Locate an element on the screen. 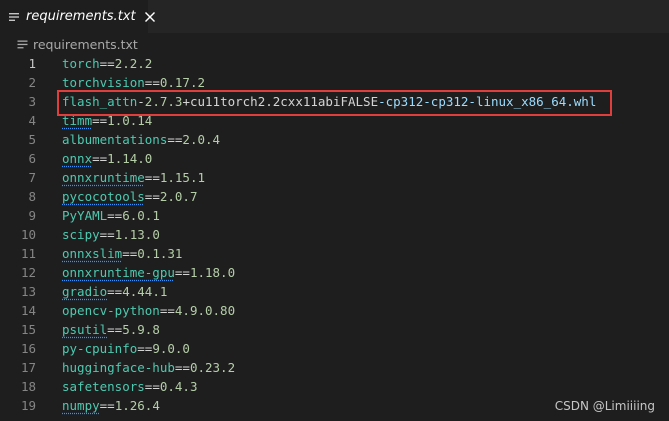 The height and width of the screenshot is (421, 669). package-name: opencv-python is located at coordinates (111, 310).